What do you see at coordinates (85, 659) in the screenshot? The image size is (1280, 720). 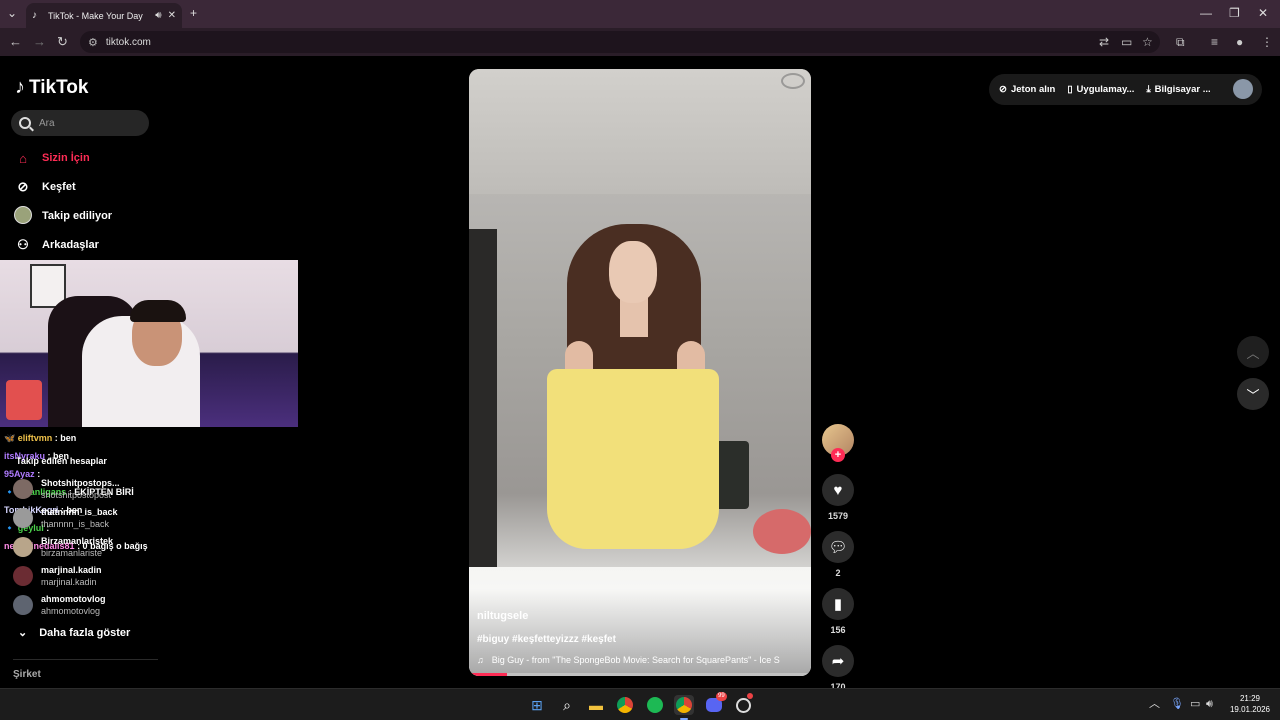 I see `sidebar-divider` at bounding box center [85, 659].